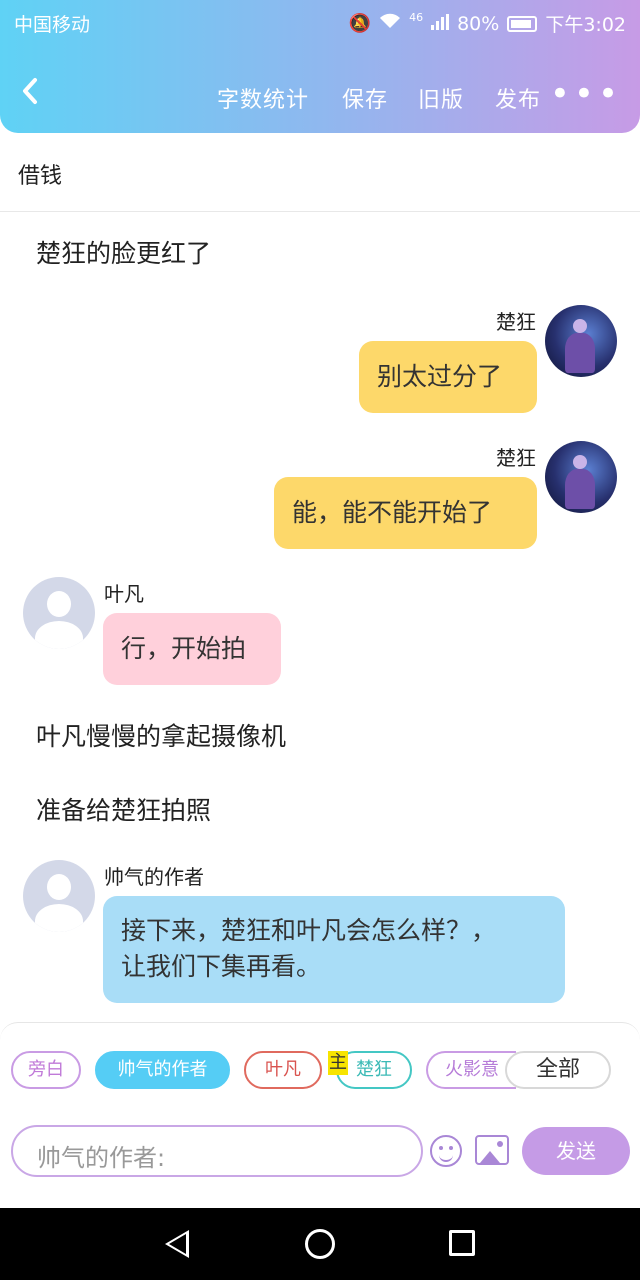 Image resolution: width=640 pixels, height=1280 pixels. I want to click on system-navigation-bar, so click(320, 1244).